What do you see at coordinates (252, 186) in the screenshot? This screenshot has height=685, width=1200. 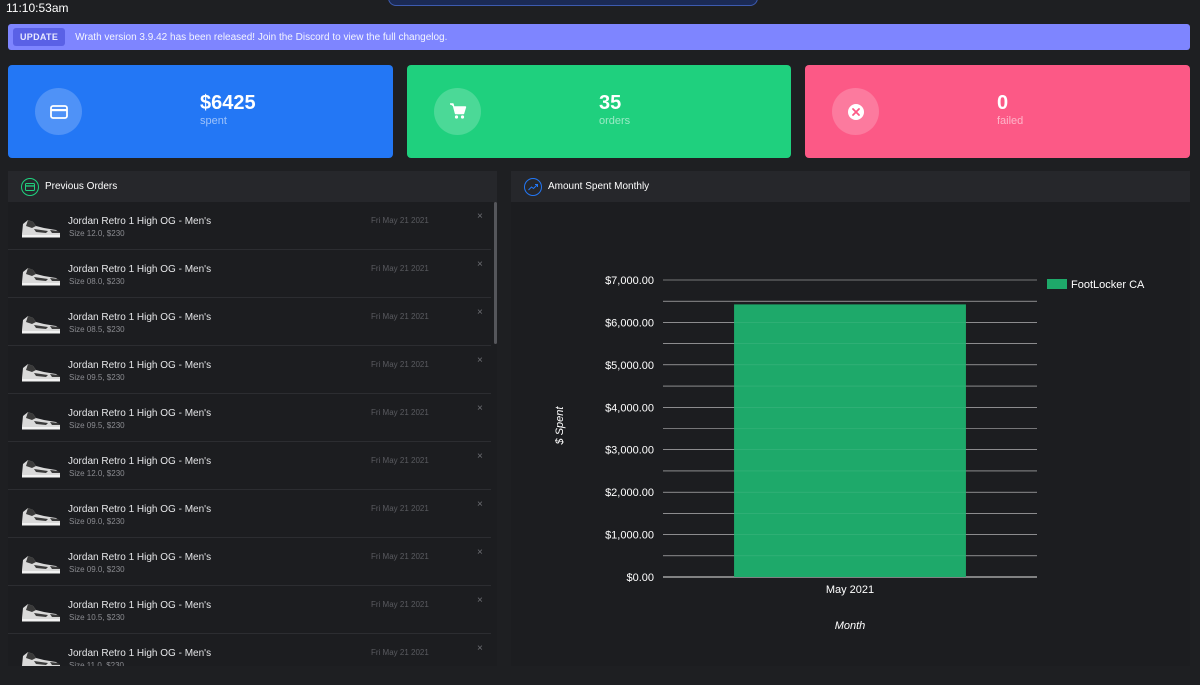 I see `previous-orders-header: Previous Orders` at bounding box center [252, 186].